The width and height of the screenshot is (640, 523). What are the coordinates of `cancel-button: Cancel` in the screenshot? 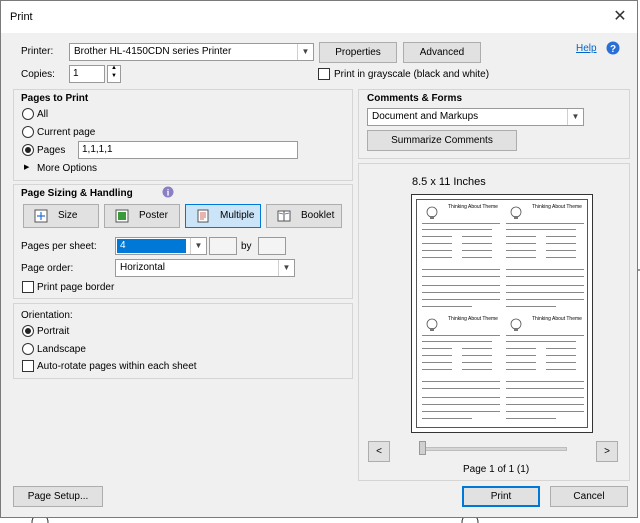 It's located at (589, 496).